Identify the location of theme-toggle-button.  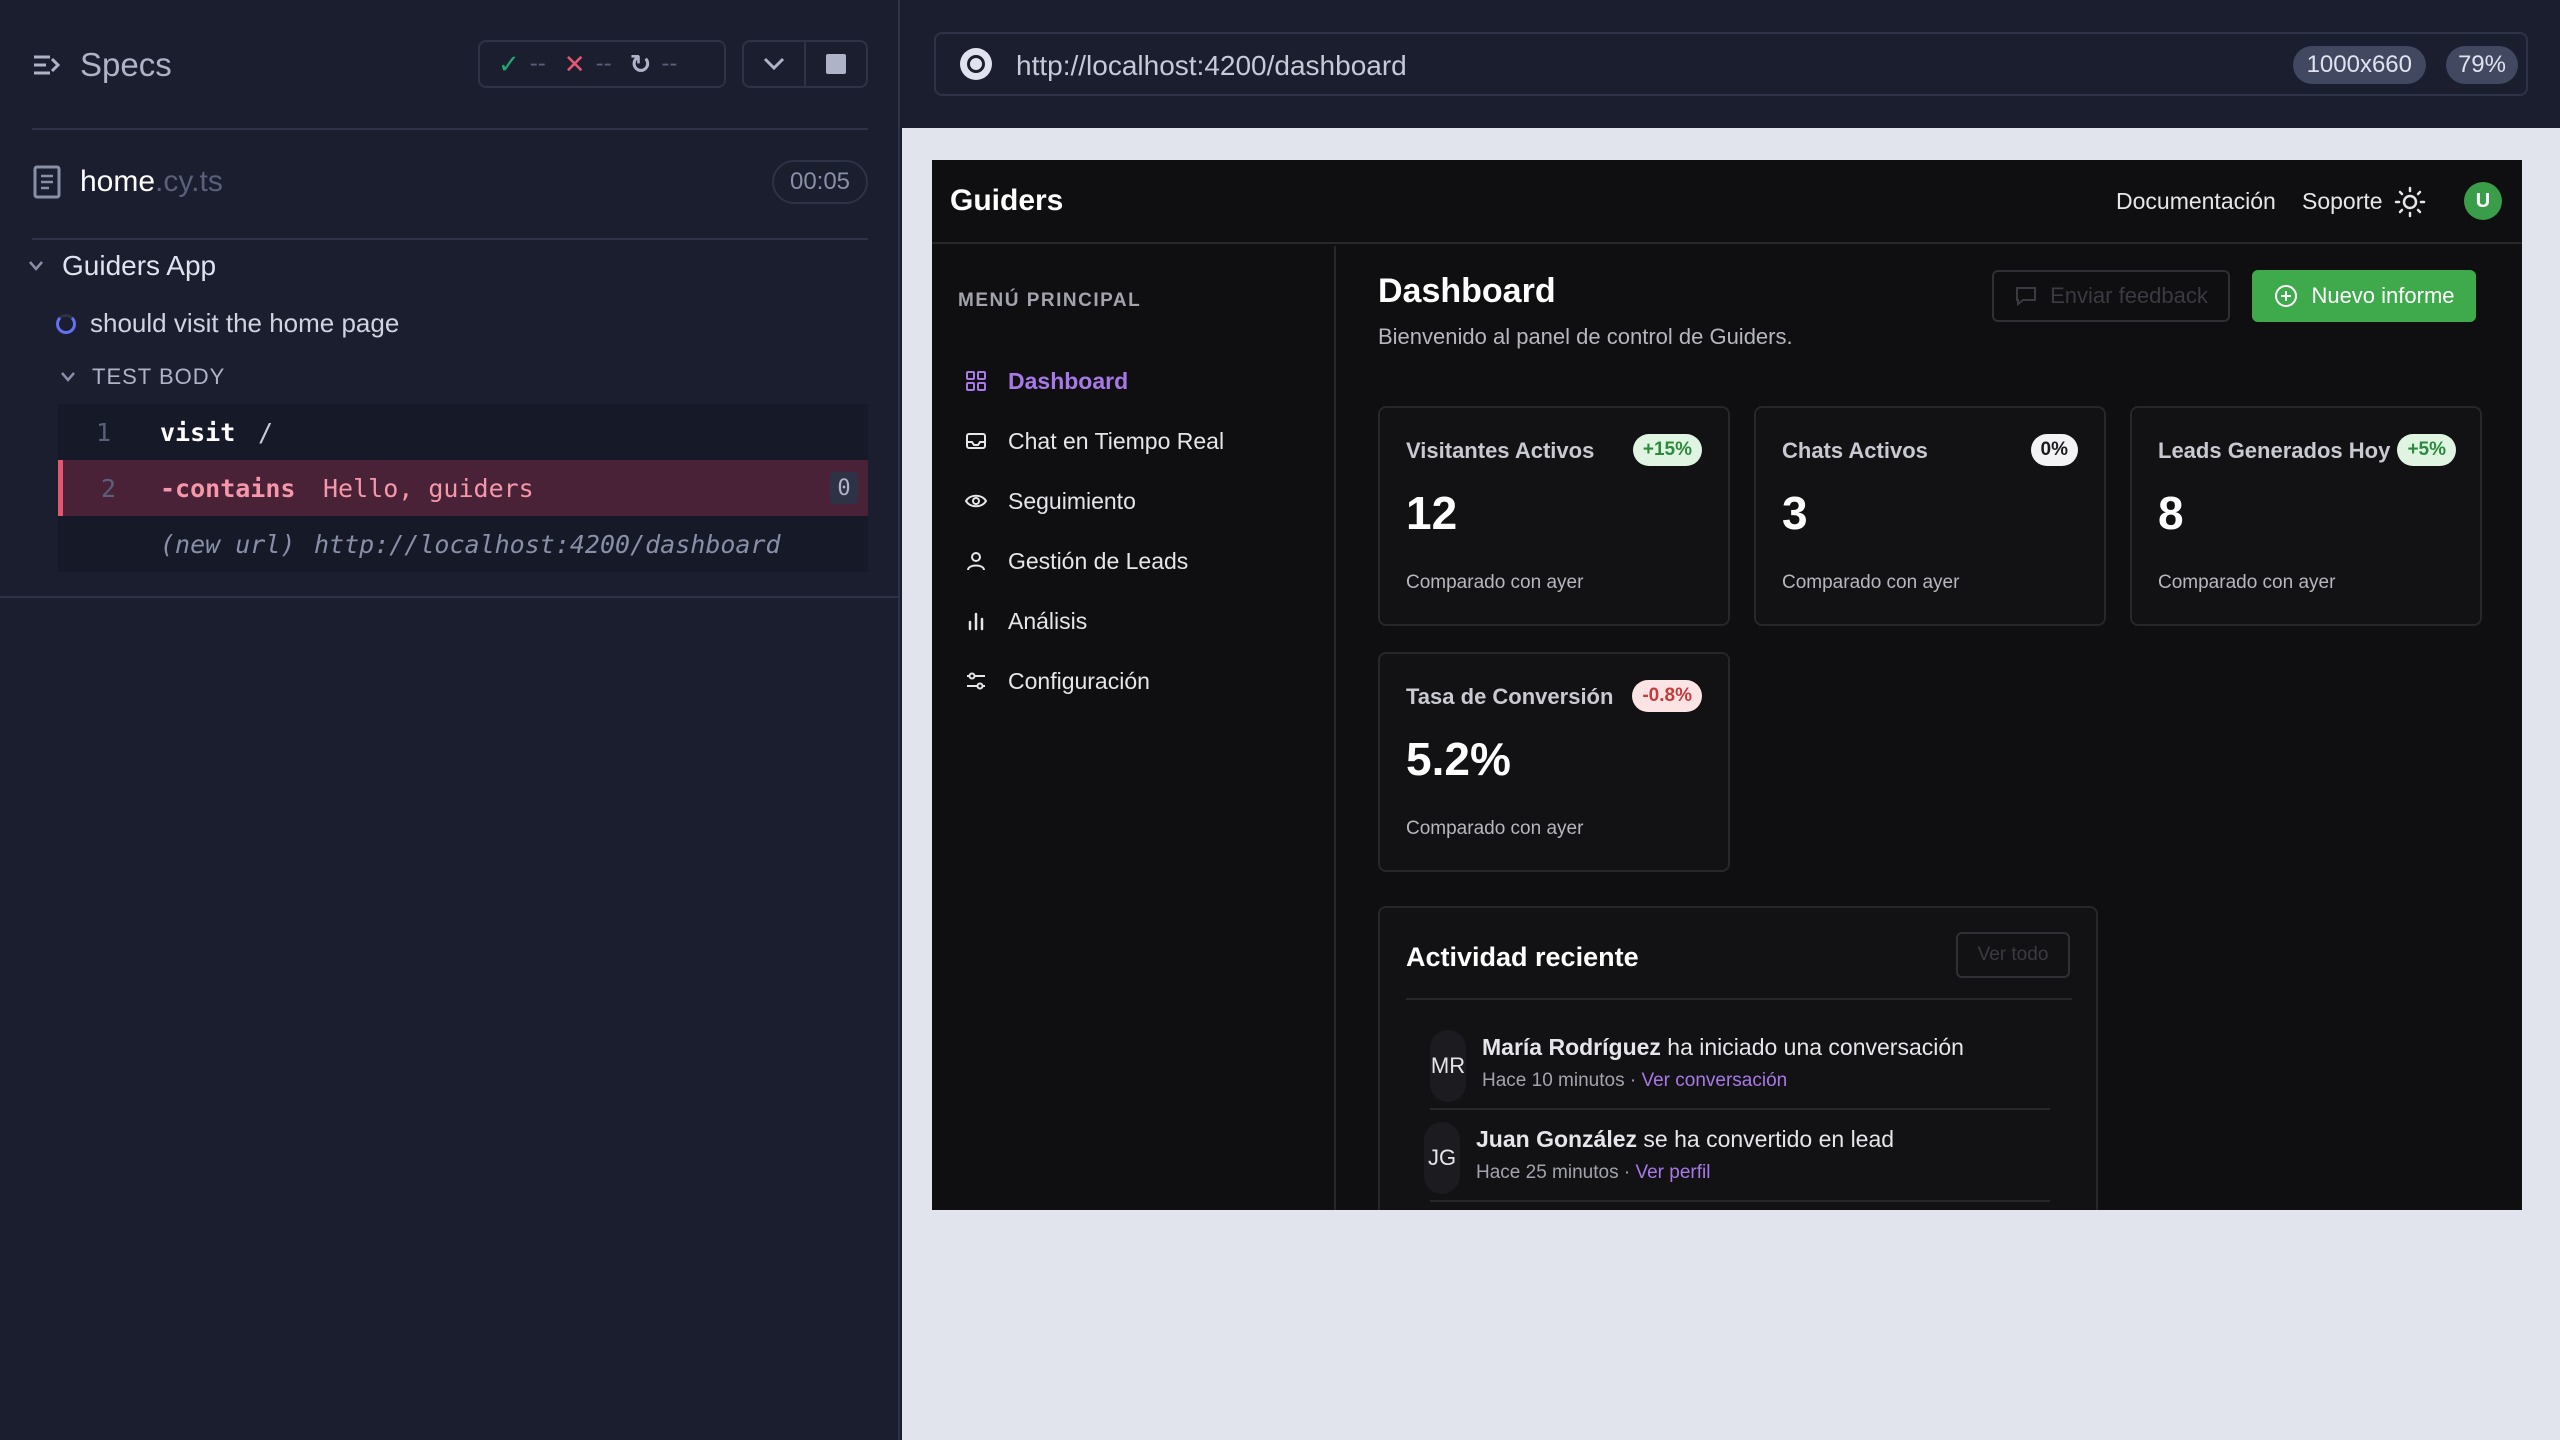
(2410, 202).